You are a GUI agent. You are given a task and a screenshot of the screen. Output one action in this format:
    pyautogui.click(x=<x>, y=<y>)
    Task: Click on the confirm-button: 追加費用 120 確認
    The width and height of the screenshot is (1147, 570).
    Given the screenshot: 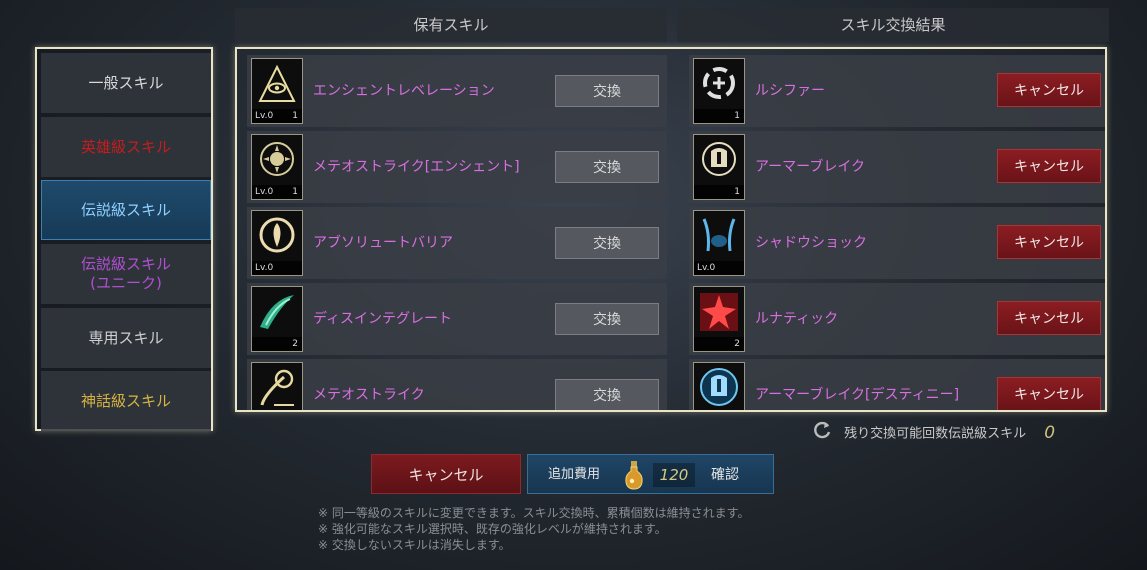 What is the action you would take?
    pyautogui.click(x=650, y=474)
    